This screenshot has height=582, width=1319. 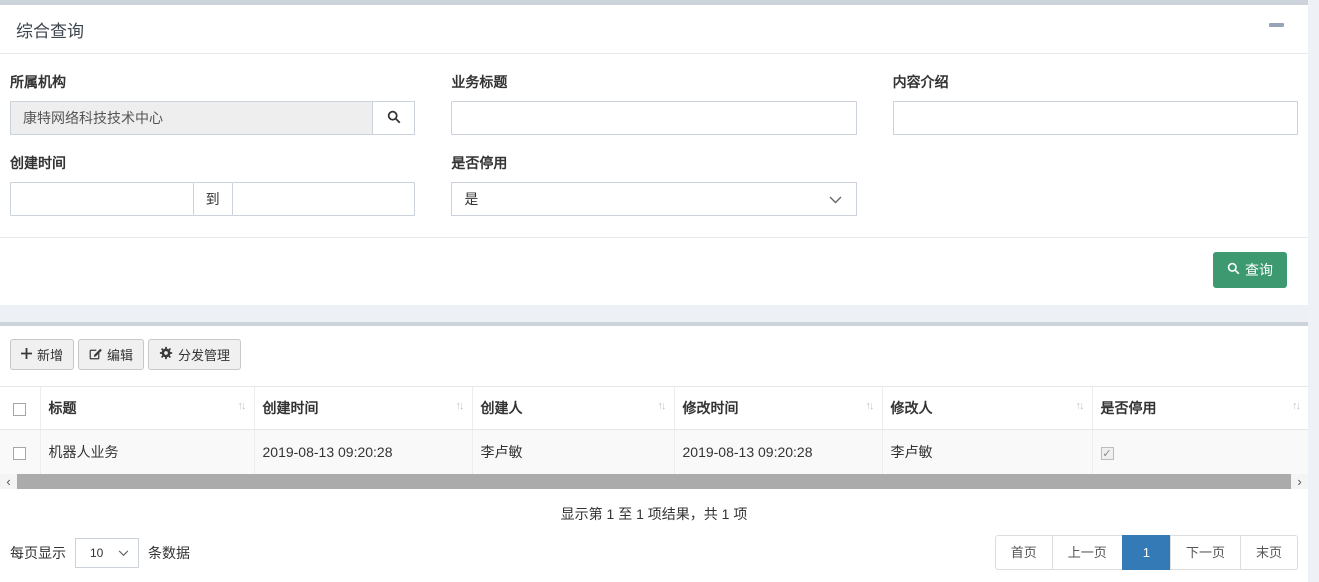 What do you see at coordinates (654, 313) in the screenshot?
I see `panel-gap` at bounding box center [654, 313].